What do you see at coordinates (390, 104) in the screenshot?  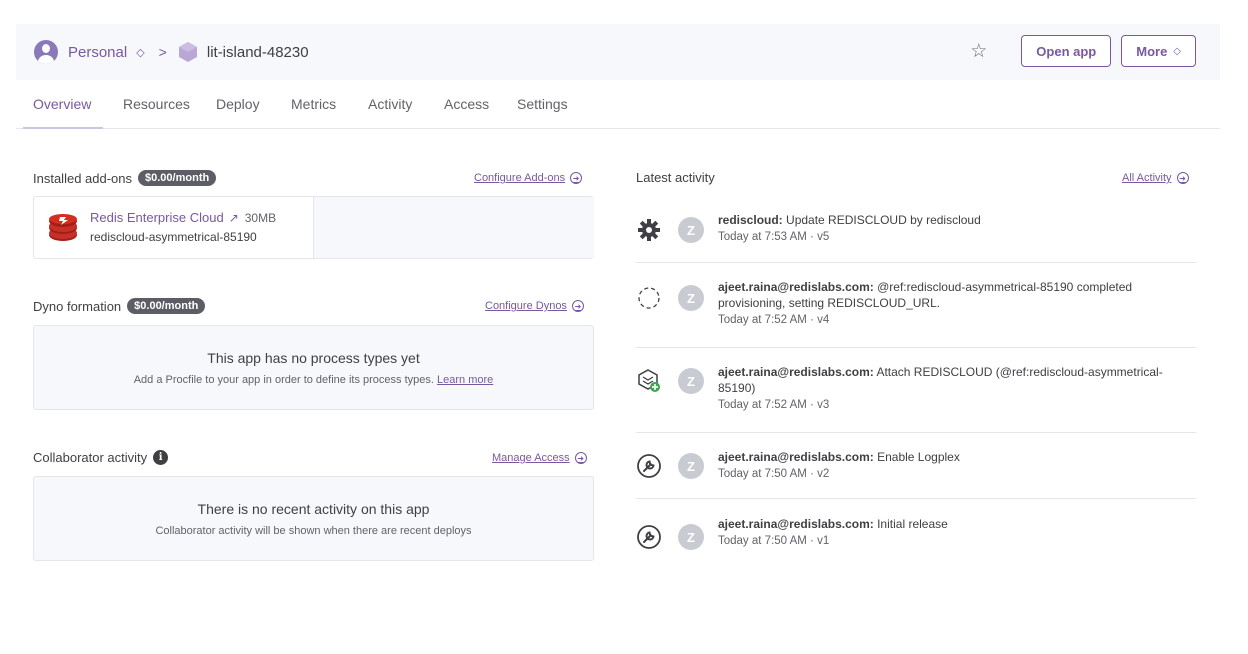 I see `tab-activity: Activity` at bounding box center [390, 104].